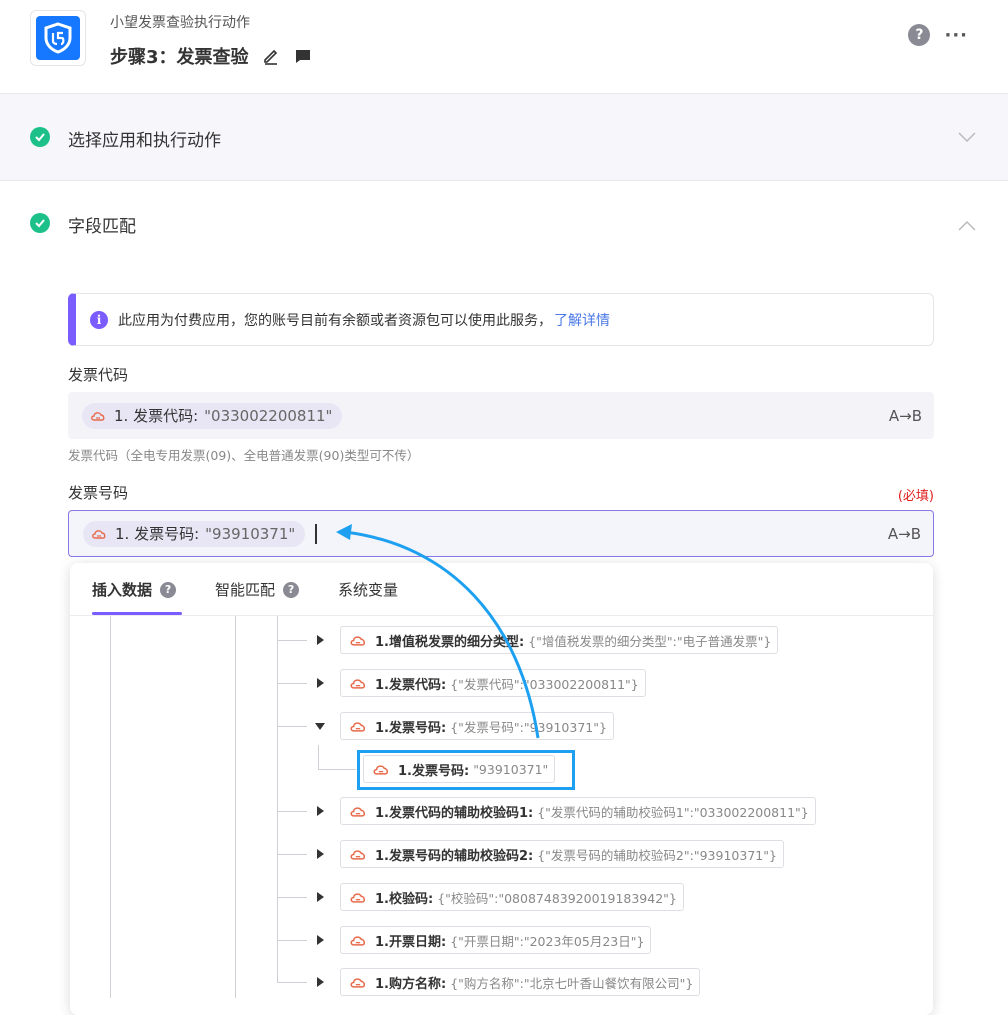 The image size is (1008, 1024). What do you see at coordinates (268, 415) in the screenshot?
I see `chip-value: "033002200811"` at bounding box center [268, 415].